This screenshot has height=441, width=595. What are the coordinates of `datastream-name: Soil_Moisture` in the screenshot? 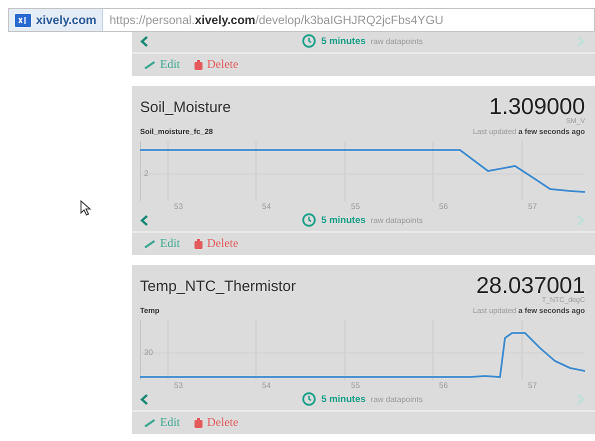 It's located at (185, 107).